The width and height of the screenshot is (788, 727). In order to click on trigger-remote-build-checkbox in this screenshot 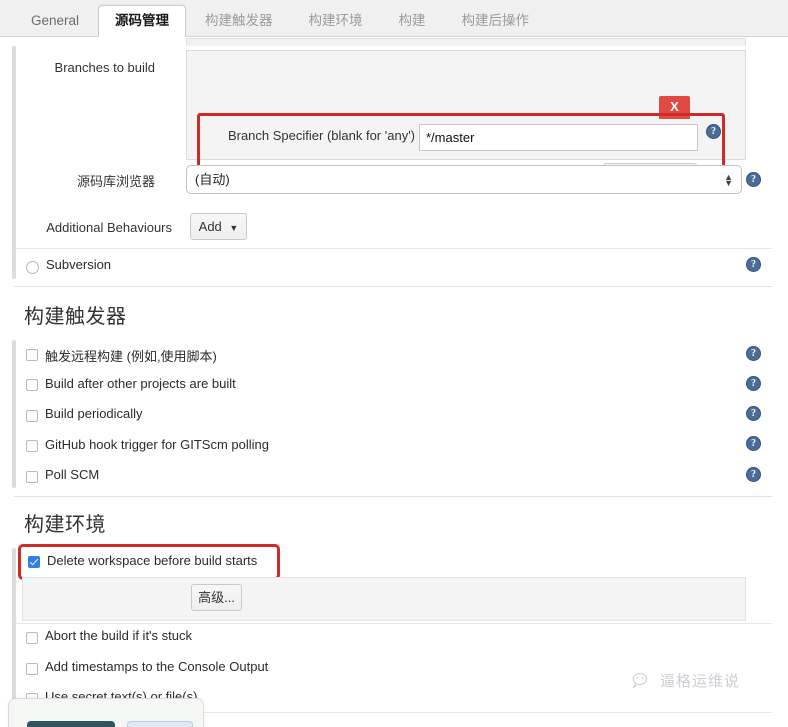, I will do `click(32, 355)`.